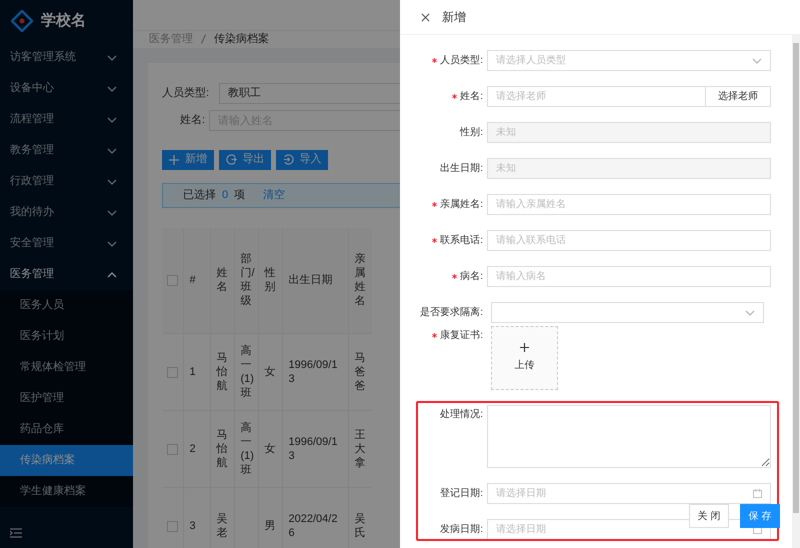 This screenshot has width=800, height=548. What do you see at coordinates (172, 280) in the screenshot?
I see `select-all-checkbox` at bounding box center [172, 280].